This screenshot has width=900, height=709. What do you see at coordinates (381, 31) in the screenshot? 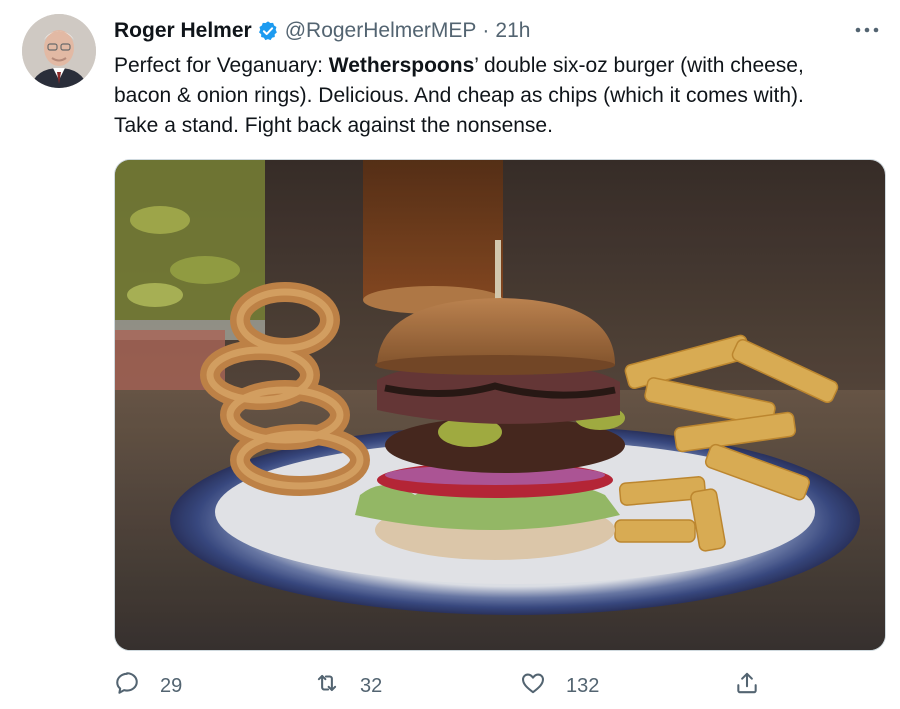
I see `author-handle: @RogerHelmerMEP` at bounding box center [381, 31].